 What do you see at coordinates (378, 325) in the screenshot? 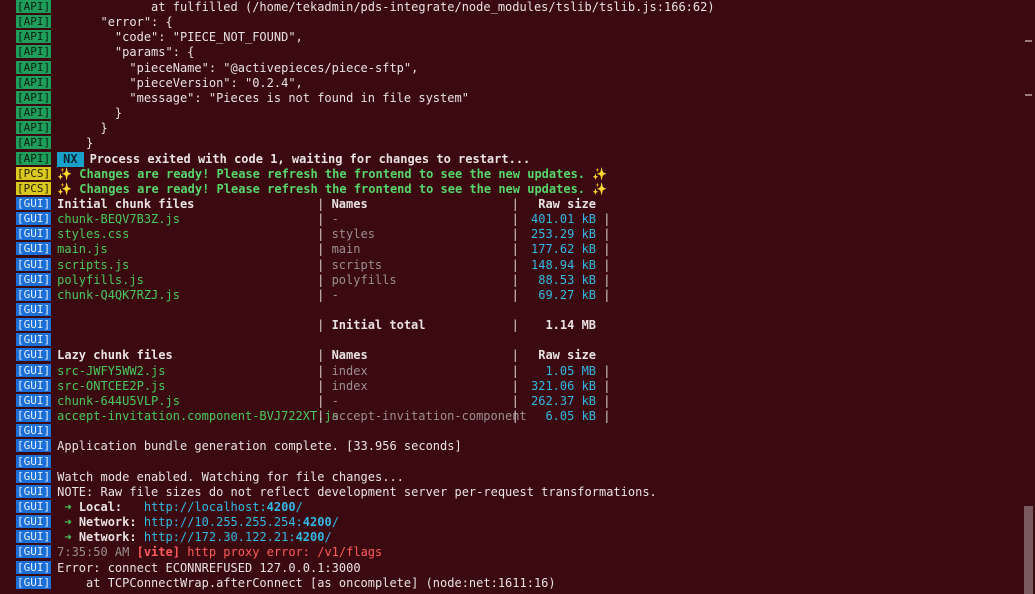
I see `initial-total-label: Initial total` at bounding box center [378, 325].